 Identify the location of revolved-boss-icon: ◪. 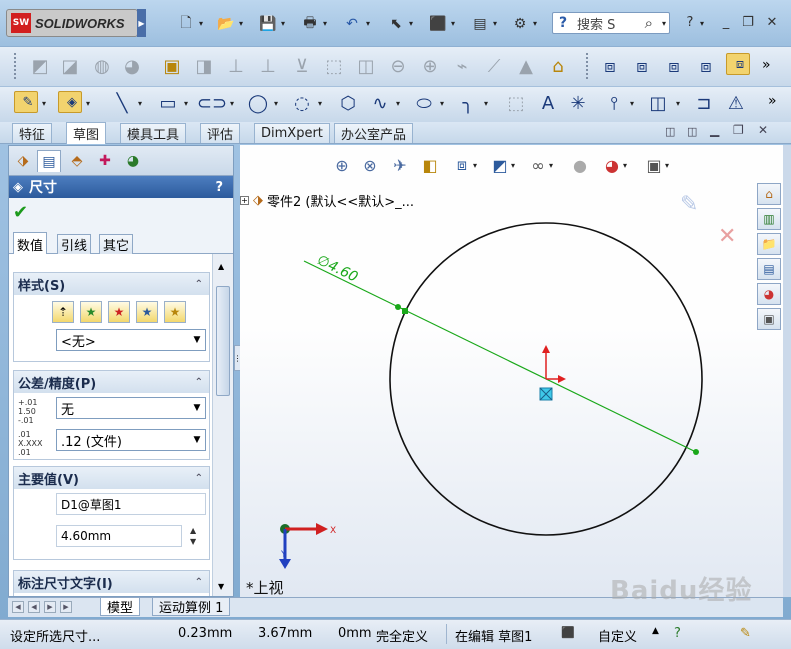
(70, 66).